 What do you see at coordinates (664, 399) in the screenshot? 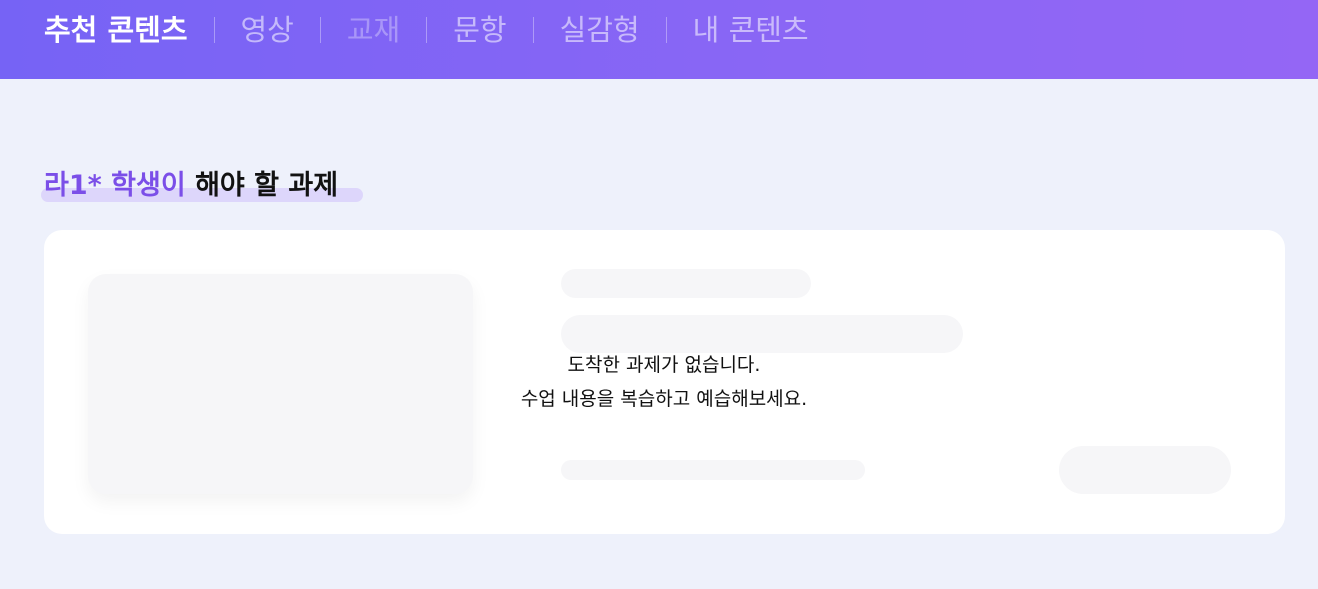
I see `empty-message-line2: 수업 내용을 복습하고 예습해보세요.` at bounding box center [664, 399].